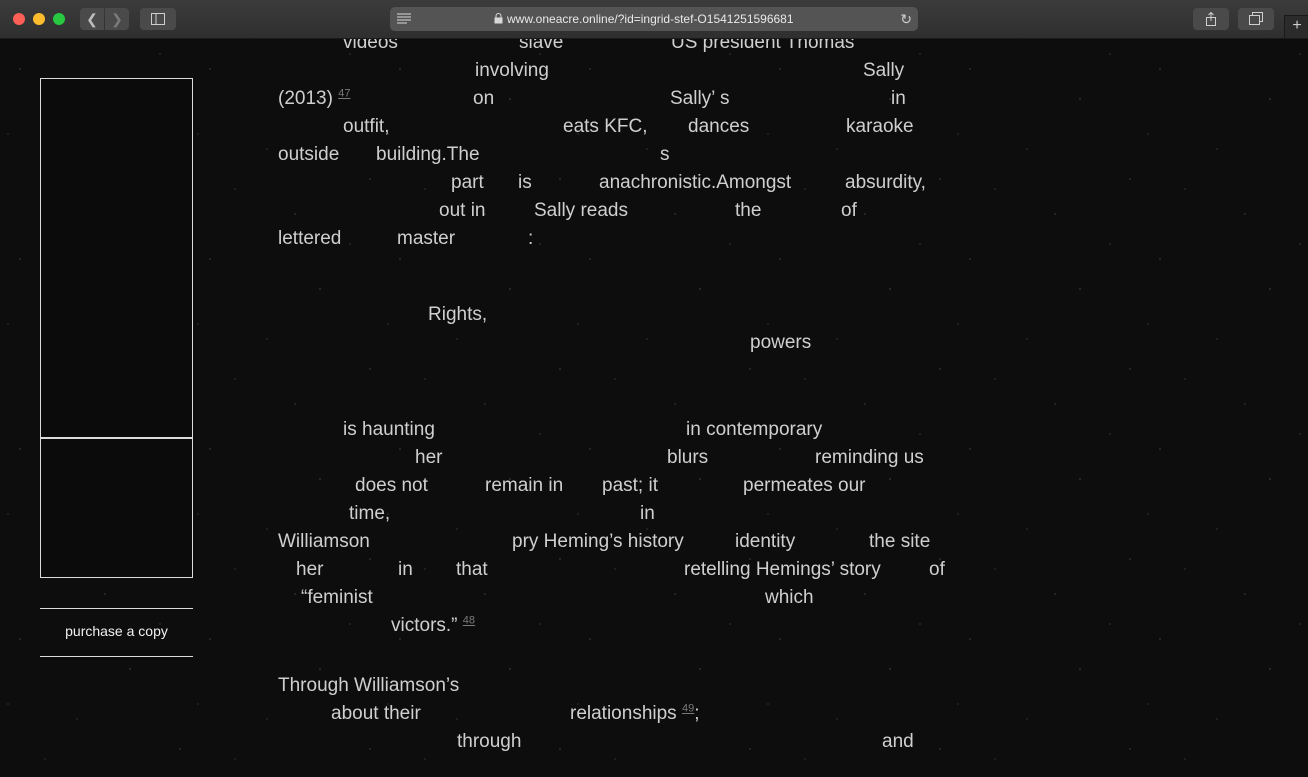 This screenshot has width=1308, height=777. Describe the element at coordinates (541, 46) in the screenshot. I see `word: slave` at that location.